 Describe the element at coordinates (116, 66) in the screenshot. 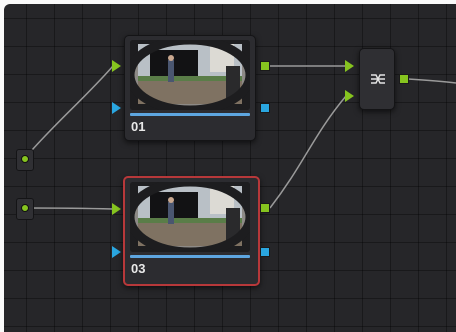

I see `node-01-rgb-input` at that location.